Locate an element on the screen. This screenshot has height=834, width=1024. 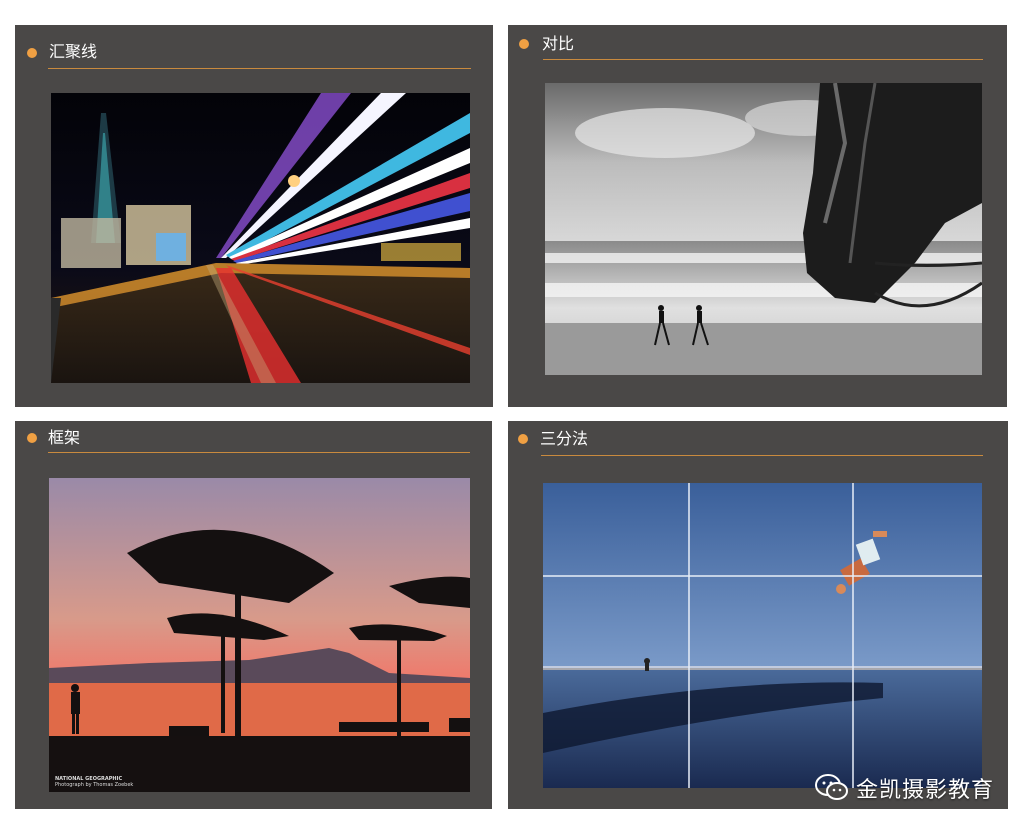
light-trails-photo is located at coordinates (260, 238).